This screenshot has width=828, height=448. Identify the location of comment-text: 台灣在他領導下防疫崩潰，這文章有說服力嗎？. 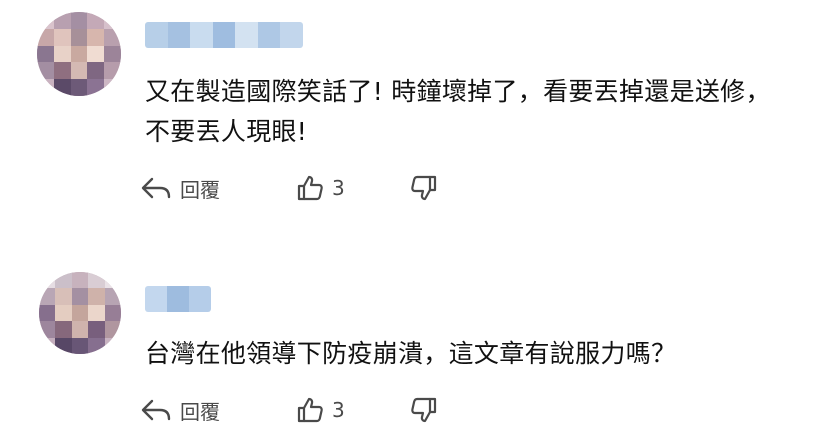
(411, 353).